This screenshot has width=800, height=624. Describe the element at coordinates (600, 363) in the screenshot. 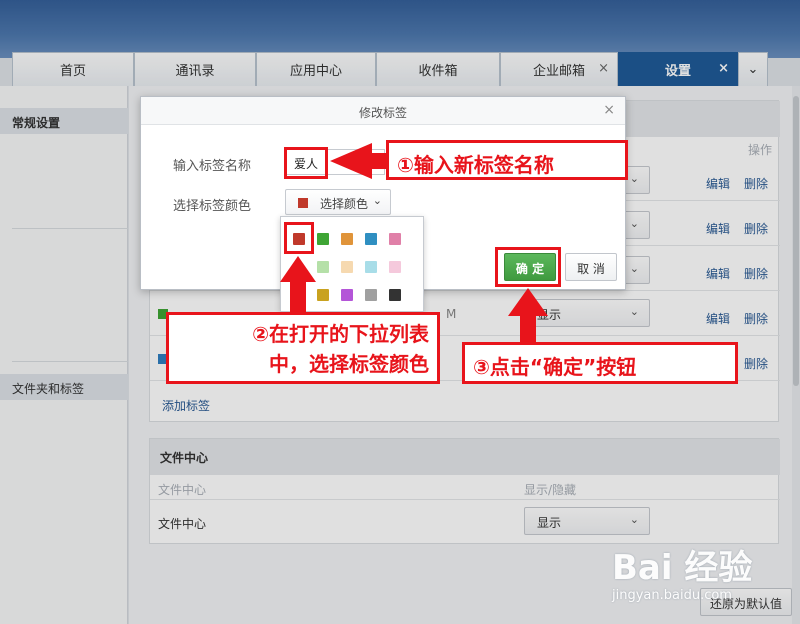

I see `annotation-step3: ③点击“确定”按钮` at that location.